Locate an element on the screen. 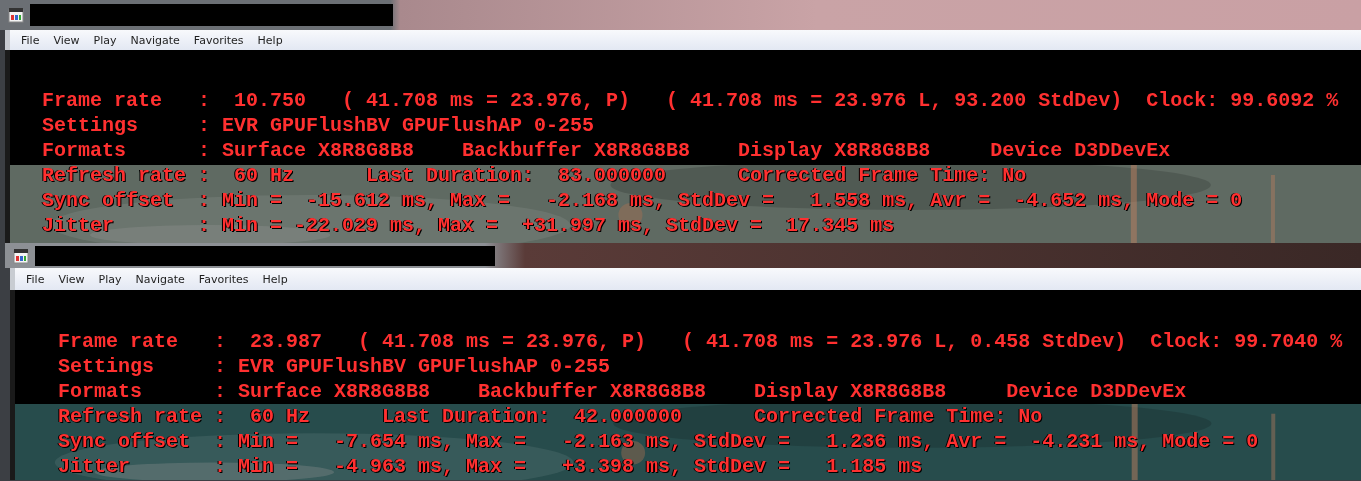 Image resolution: width=1361 pixels, height=481 pixels. stats-line: Frame rate : 23.987 ( 41.708 ms = 23.976, P) ( 41.708 ms = 23.976 L, 0.458 StdDev) Clock: 99.7040 % is located at coordinates (700, 341).